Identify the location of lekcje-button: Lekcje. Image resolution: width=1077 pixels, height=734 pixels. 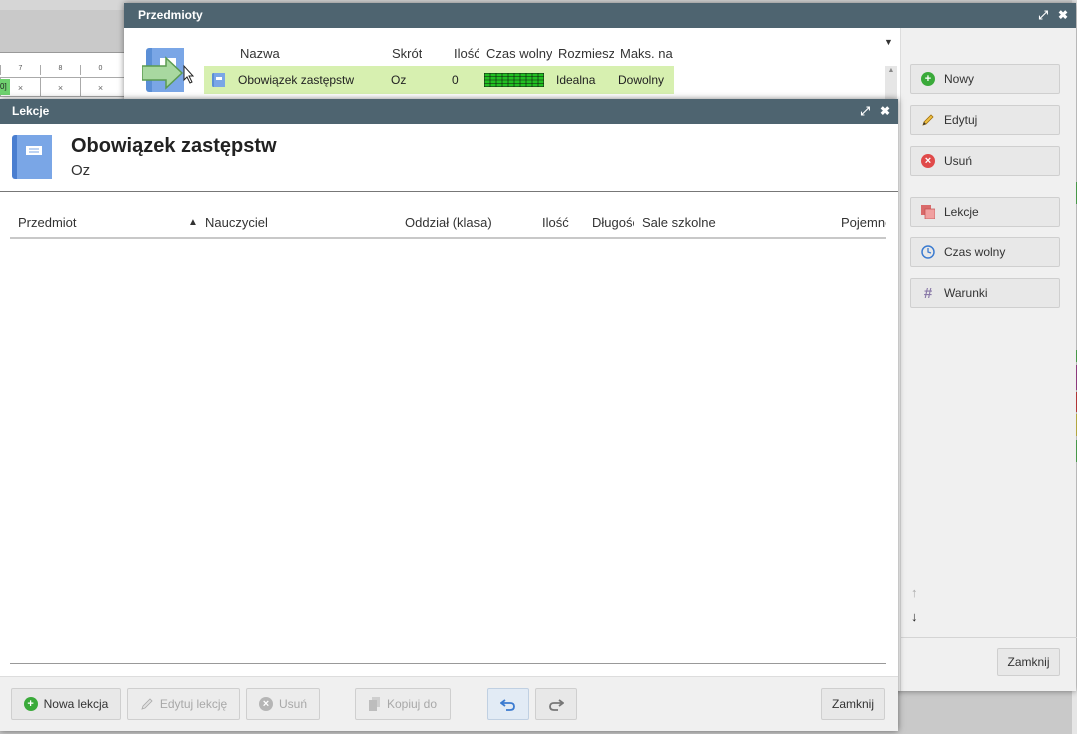
(985, 212).